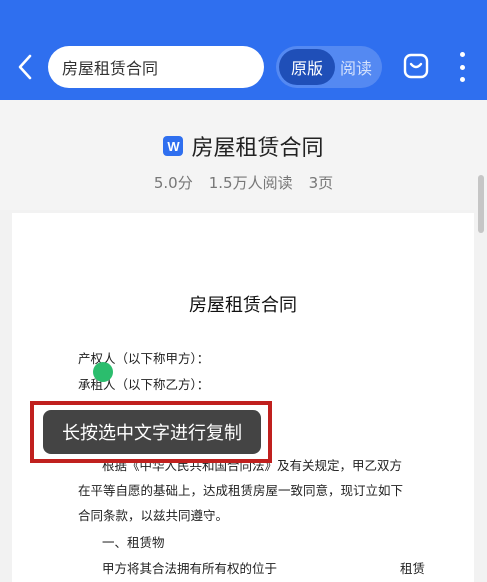 The image size is (487, 582). What do you see at coordinates (243, 305) in the screenshot?
I see `page-title: 房屋租赁合同` at bounding box center [243, 305].